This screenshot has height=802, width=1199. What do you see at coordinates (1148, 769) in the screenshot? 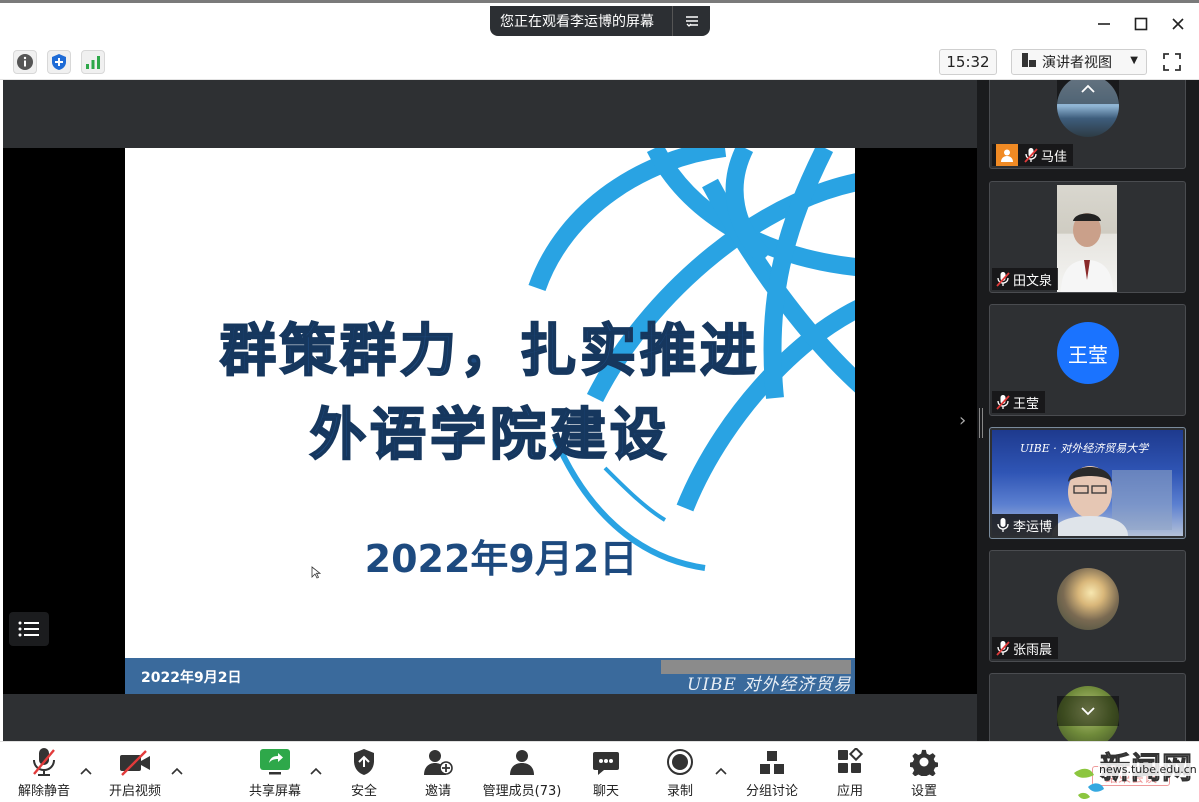
I see `watermark-url: news.tube.edu.cn` at bounding box center [1148, 769].